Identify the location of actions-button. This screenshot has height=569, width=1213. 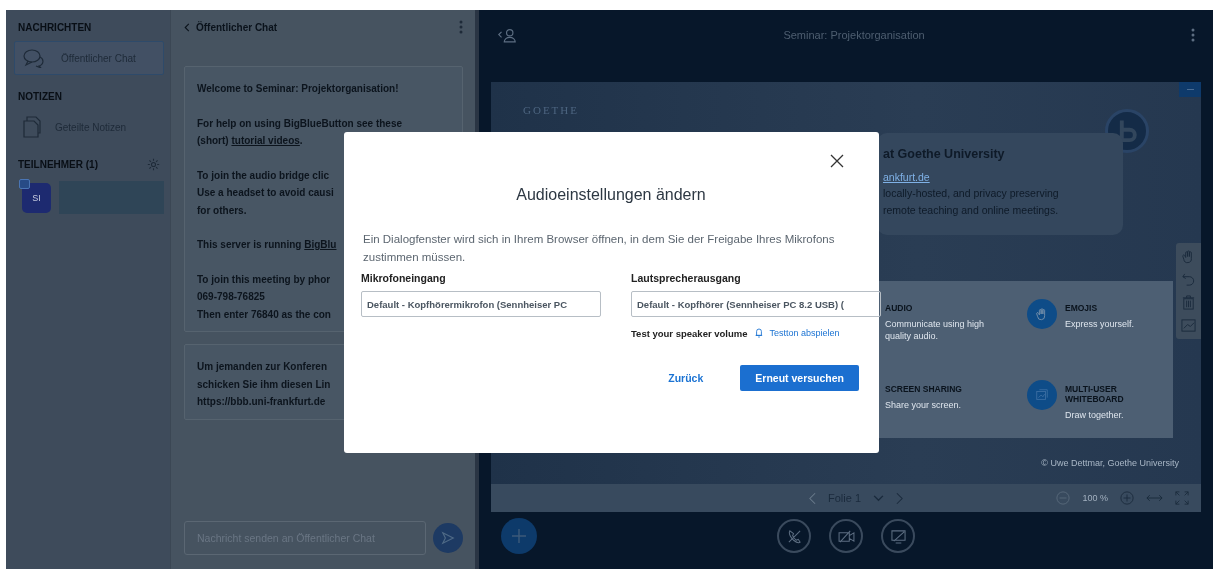
(519, 536).